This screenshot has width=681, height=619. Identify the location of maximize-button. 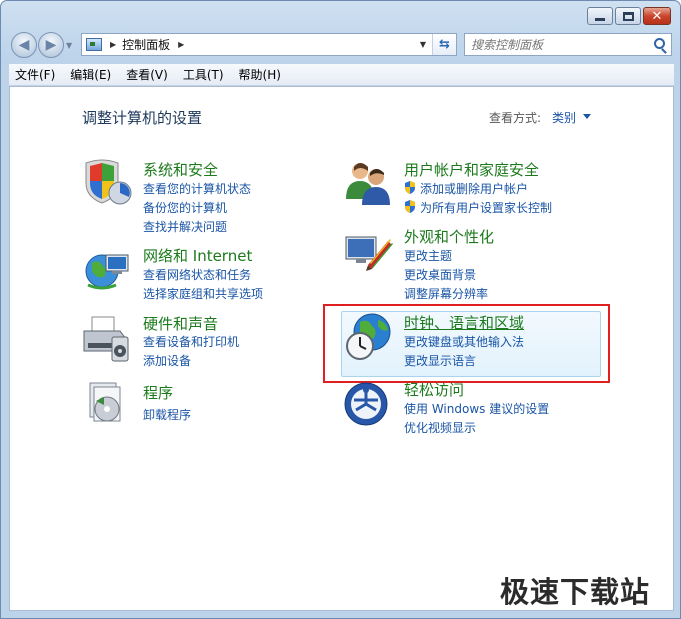
(628, 16).